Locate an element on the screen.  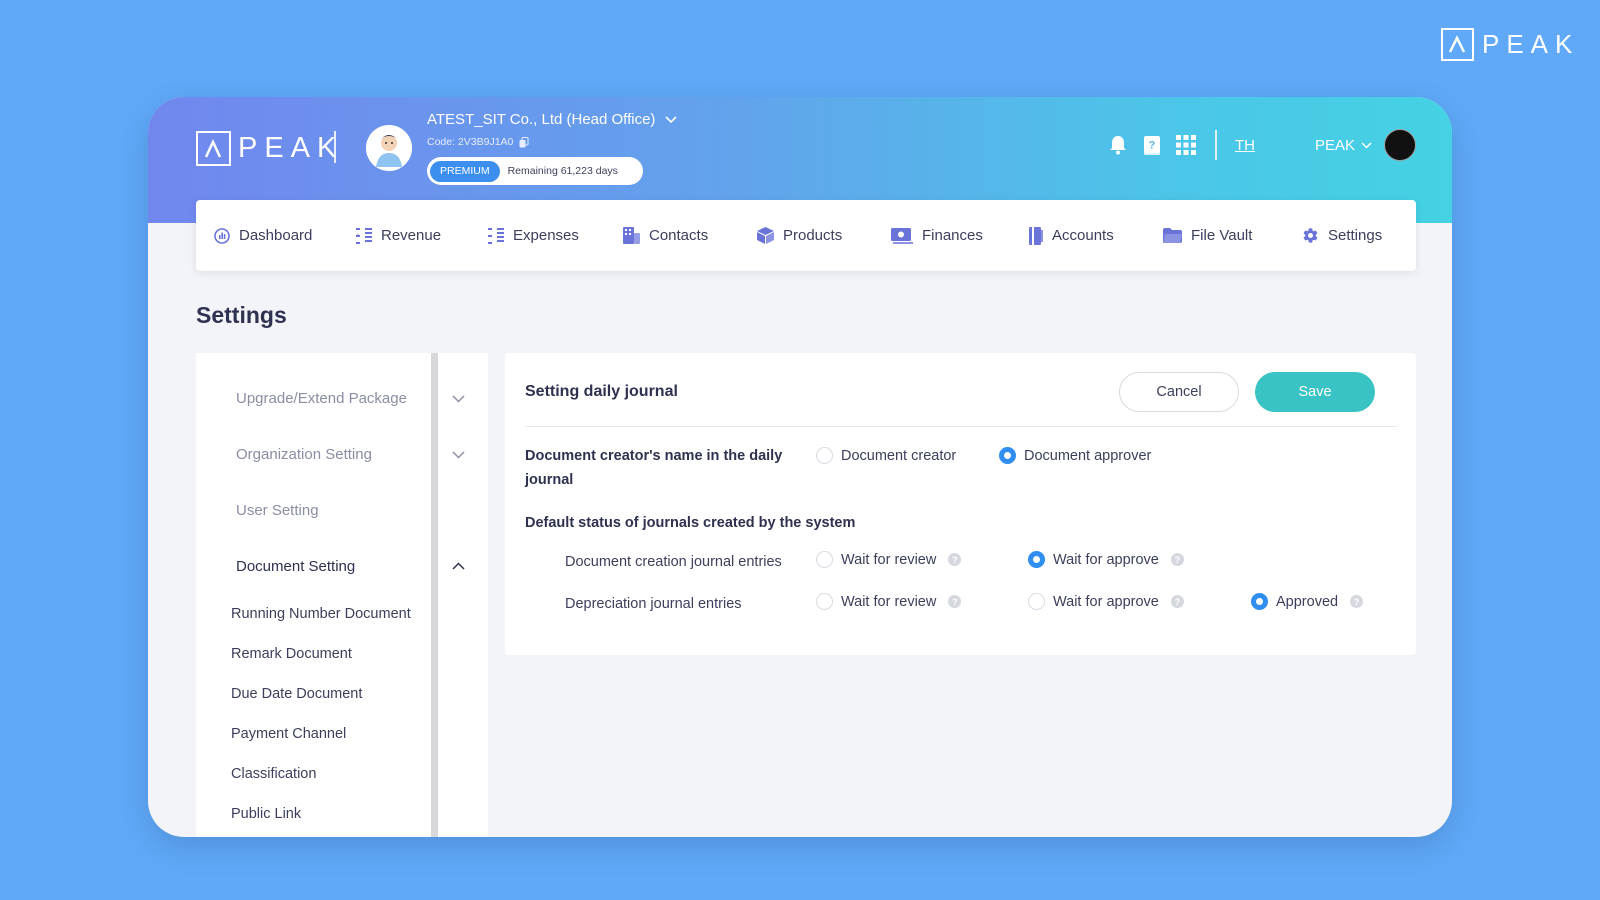
radio-depreciation-approved: Approved ? is located at coordinates (1307, 601).